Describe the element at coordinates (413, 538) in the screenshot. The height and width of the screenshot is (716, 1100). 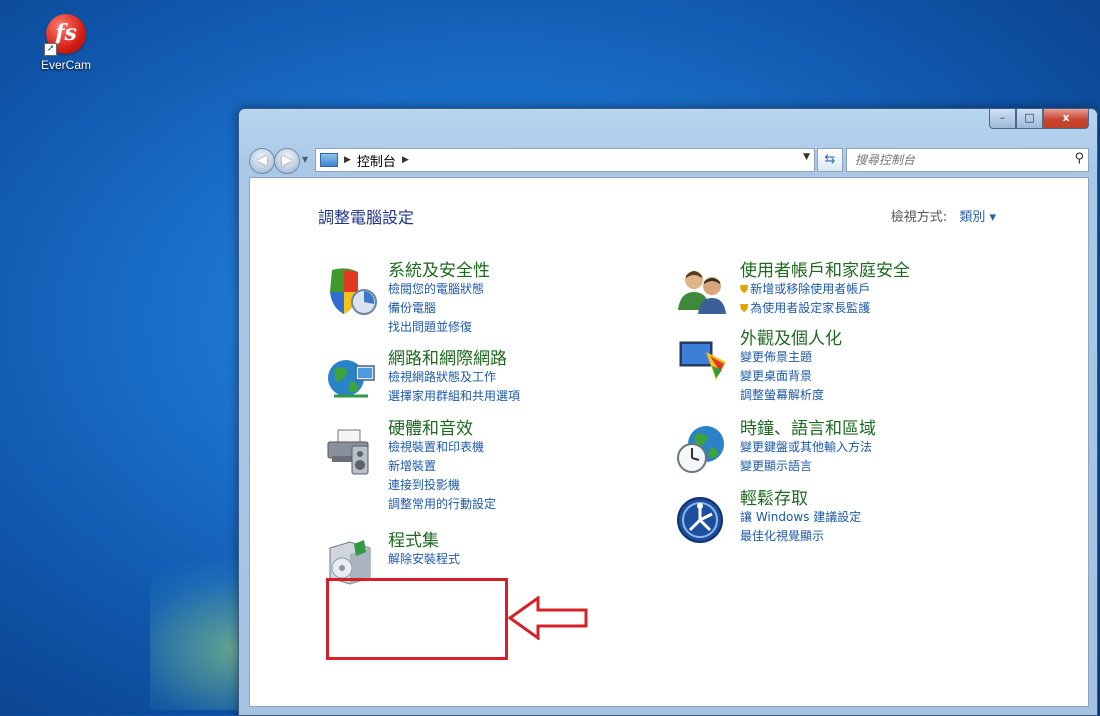
I see `category-title: 程式集` at that location.